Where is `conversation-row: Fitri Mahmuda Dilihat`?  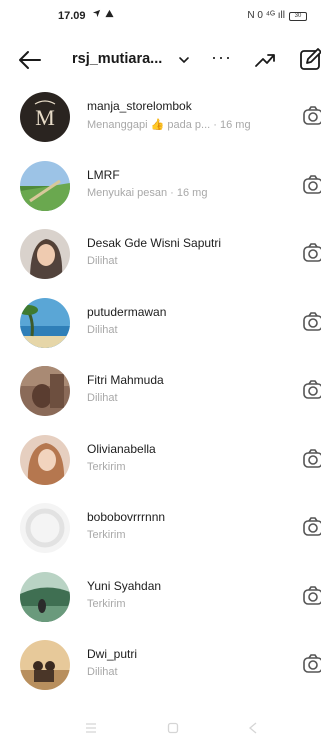
conversation-row: Fitri Mahmuda Dilihat is located at coordinates (160, 390).